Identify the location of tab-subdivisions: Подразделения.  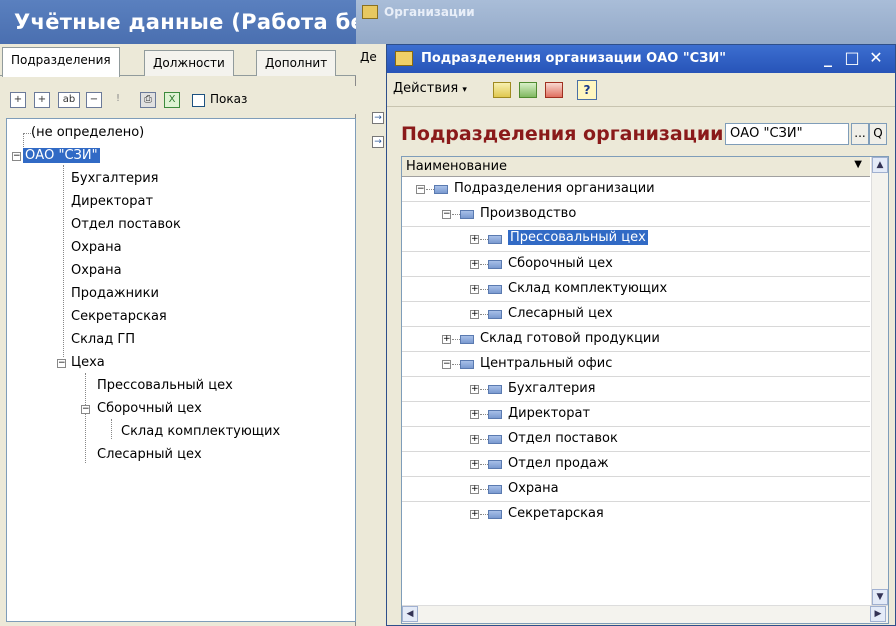
(61, 62).